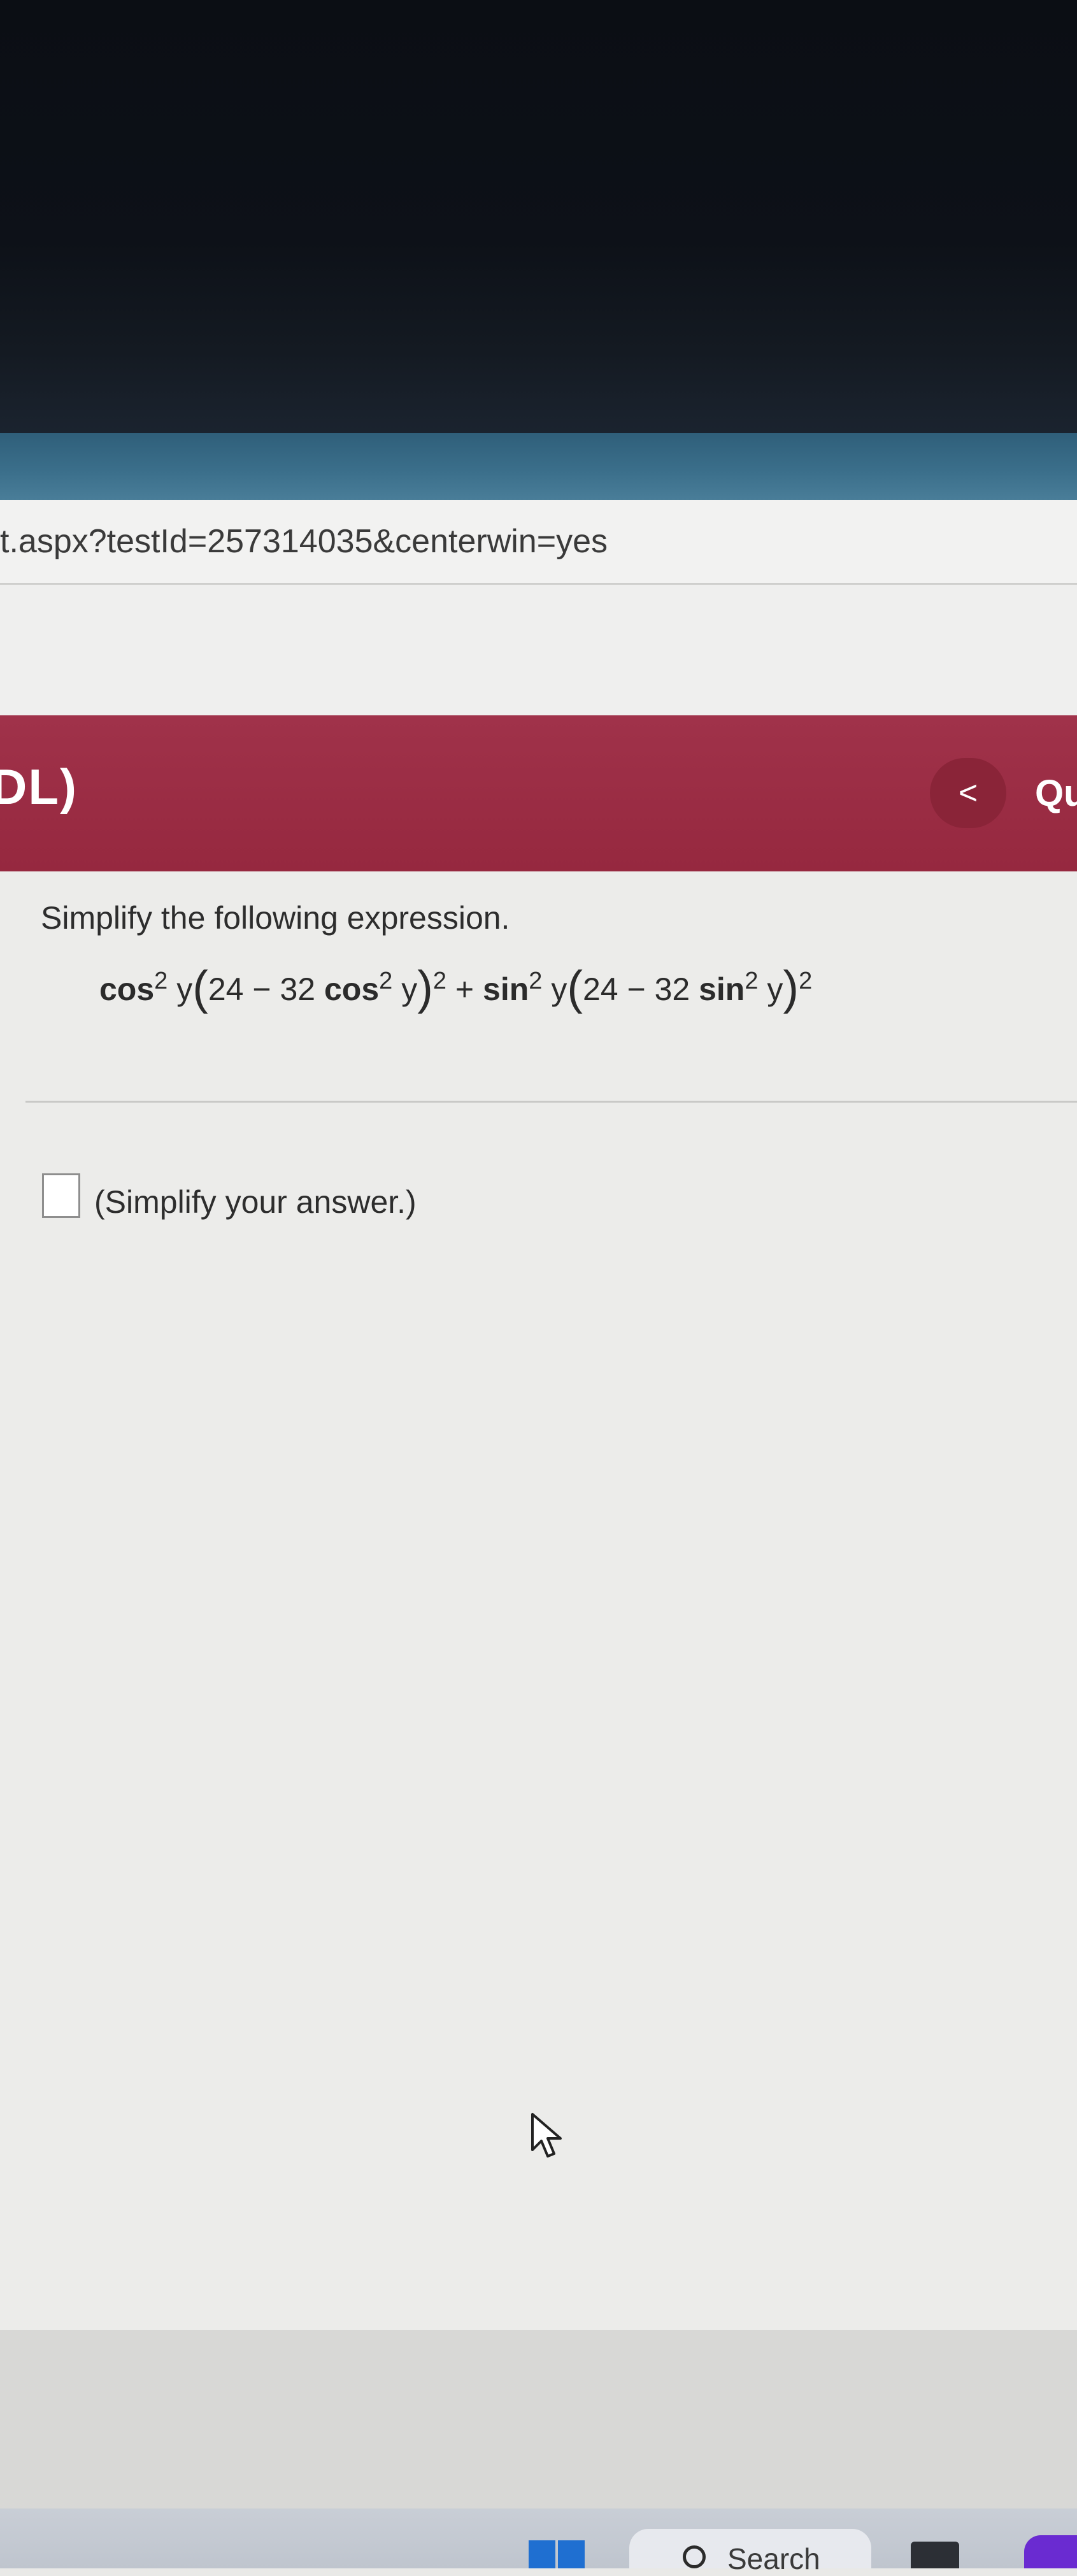 The width and height of the screenshot is (1077, 2576). I want to click on page-top-area, so click(538, 650).